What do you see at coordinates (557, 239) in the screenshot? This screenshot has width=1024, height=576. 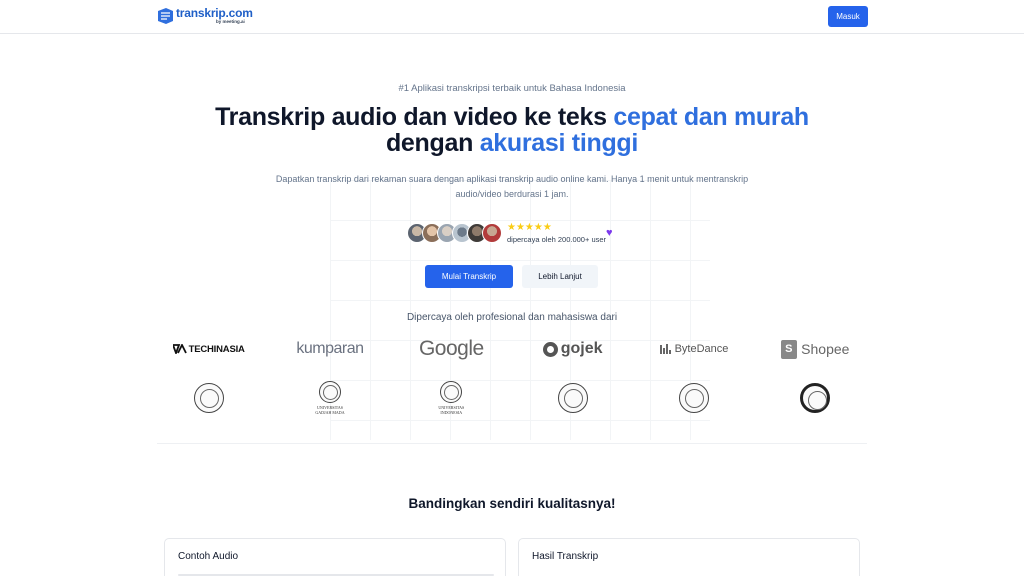 I see `rating-text: dipercaya oleh 200.000+ user` at bounding box center [557, 239].